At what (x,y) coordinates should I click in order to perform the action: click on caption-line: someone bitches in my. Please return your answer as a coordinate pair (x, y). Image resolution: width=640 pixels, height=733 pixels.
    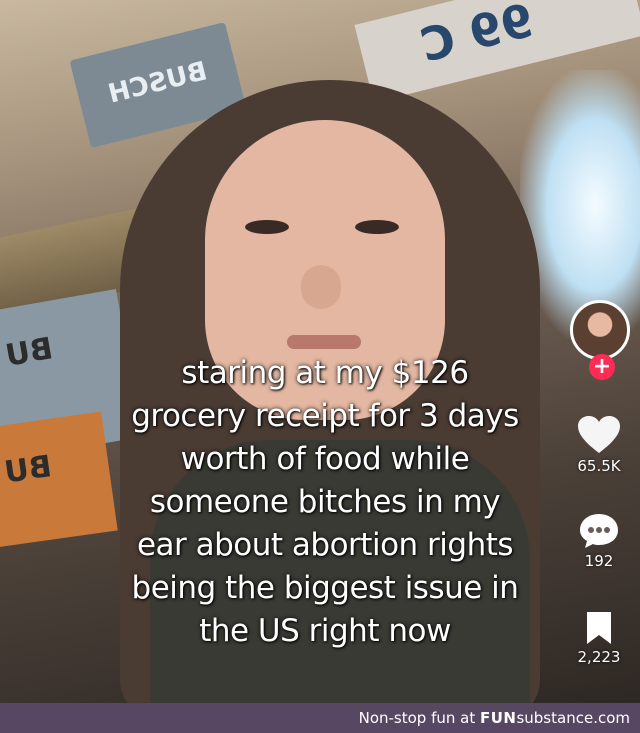
    Looking at the image, I should click on (325, 502).